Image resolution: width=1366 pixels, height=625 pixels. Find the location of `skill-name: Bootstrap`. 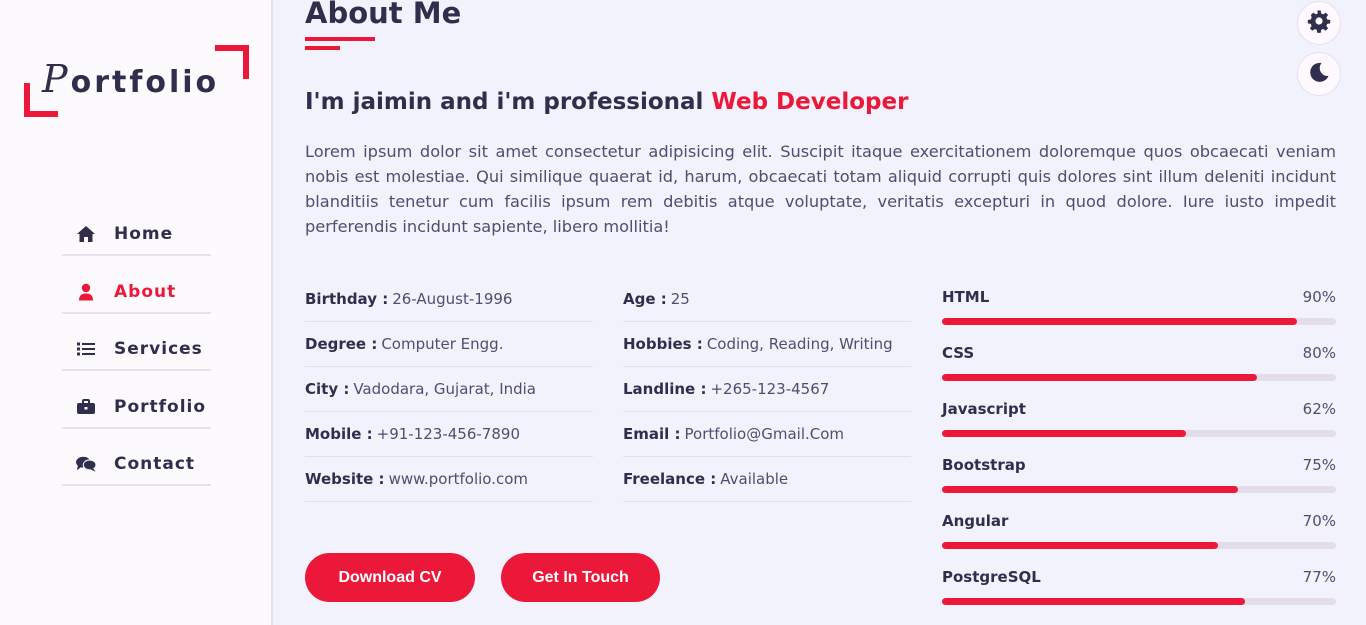

skill-name: Bootstrap is located at coordinates (984, 465).